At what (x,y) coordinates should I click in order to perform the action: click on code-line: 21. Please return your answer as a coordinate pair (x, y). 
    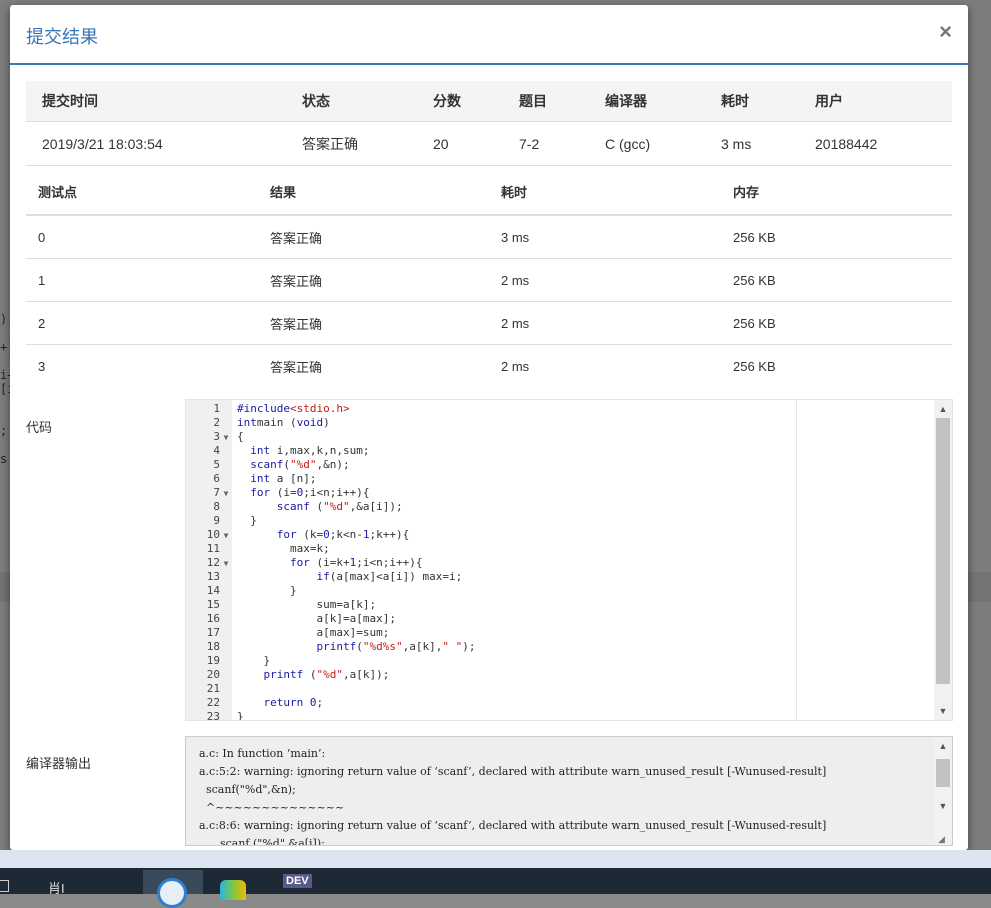
    Looking at the image, I should click on (209, 689).